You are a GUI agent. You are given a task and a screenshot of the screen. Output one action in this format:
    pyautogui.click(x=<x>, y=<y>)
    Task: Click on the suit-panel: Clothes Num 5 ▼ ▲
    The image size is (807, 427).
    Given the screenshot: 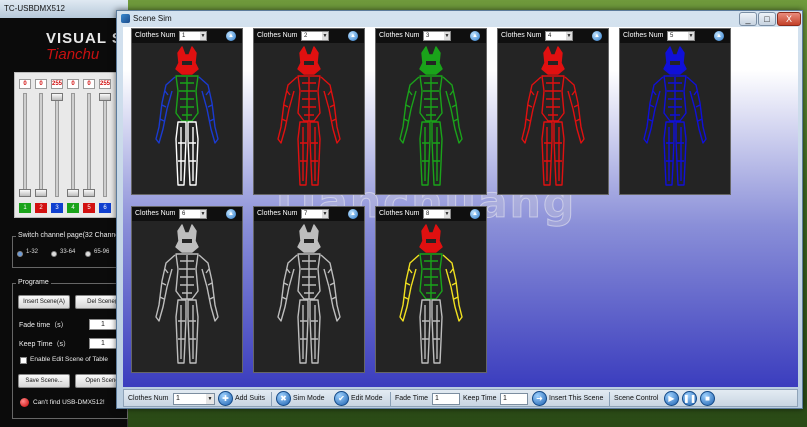 What is the action you would take?
    pyautogui.click(x=675, y=111)
    